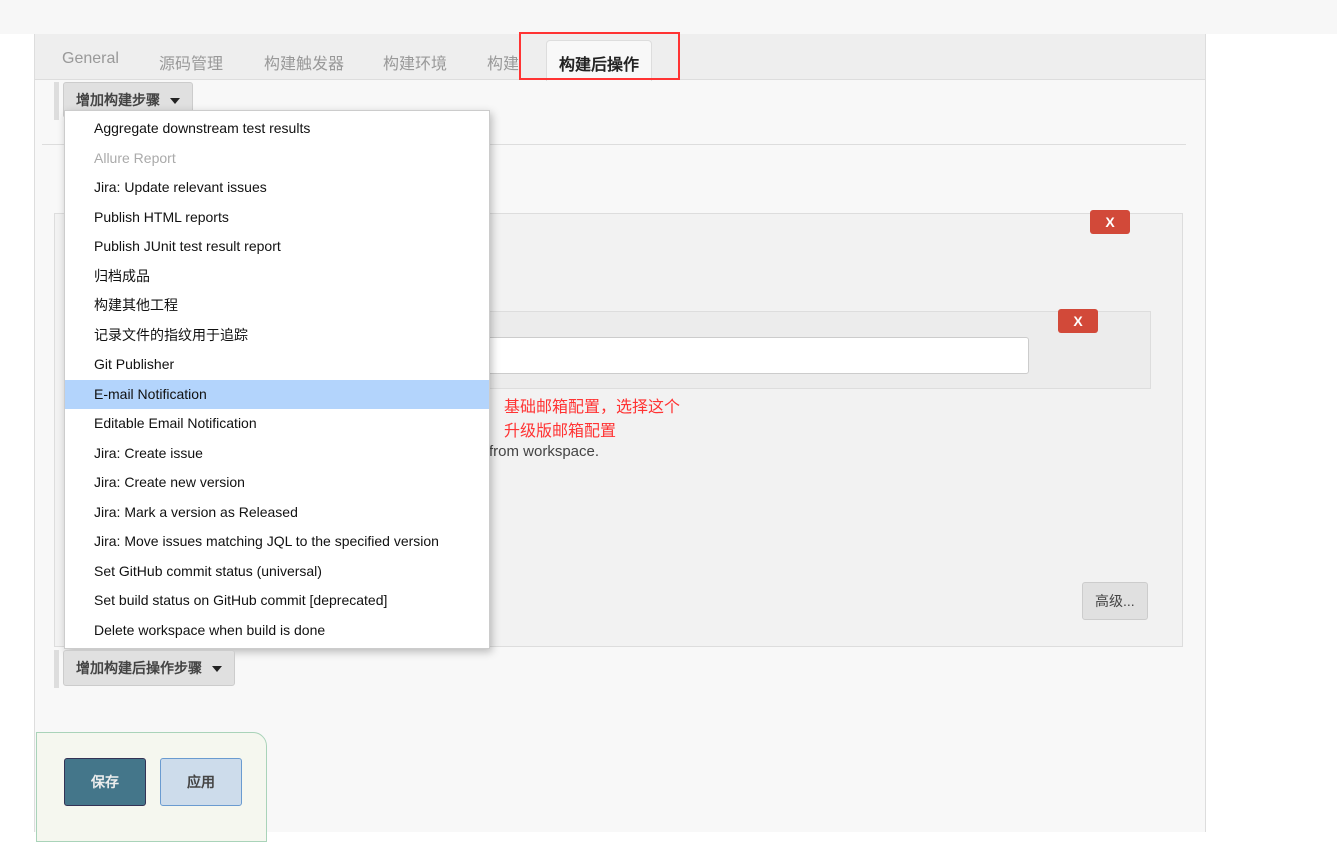 Image resolution: width=1337 pixels, height=842 pixels. Describe the element at coordinates (544, 451) in the screenshot. I see `workspace-text: from workspace.` at that location.